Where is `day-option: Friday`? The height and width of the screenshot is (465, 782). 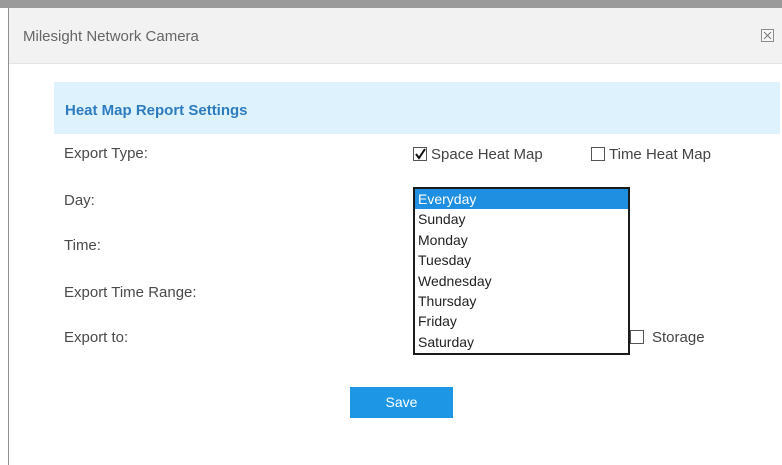
day-option: Friday is located at coordinates (521, 321).